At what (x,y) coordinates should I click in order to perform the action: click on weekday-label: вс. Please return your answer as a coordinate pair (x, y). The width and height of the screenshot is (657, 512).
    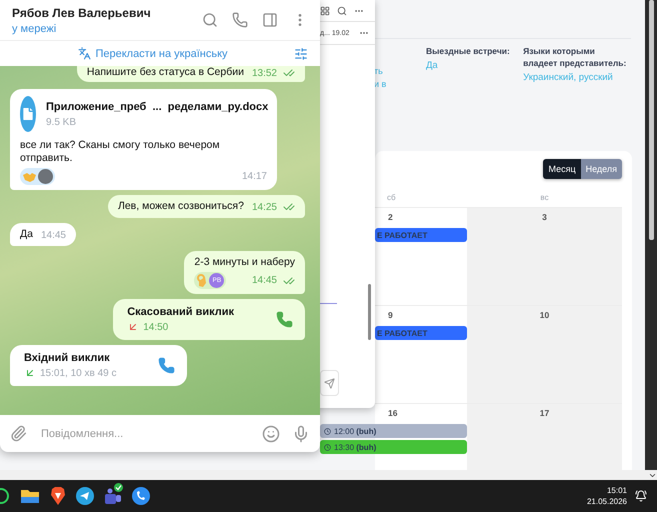
    Looking at the image, I should click on (544, 198).